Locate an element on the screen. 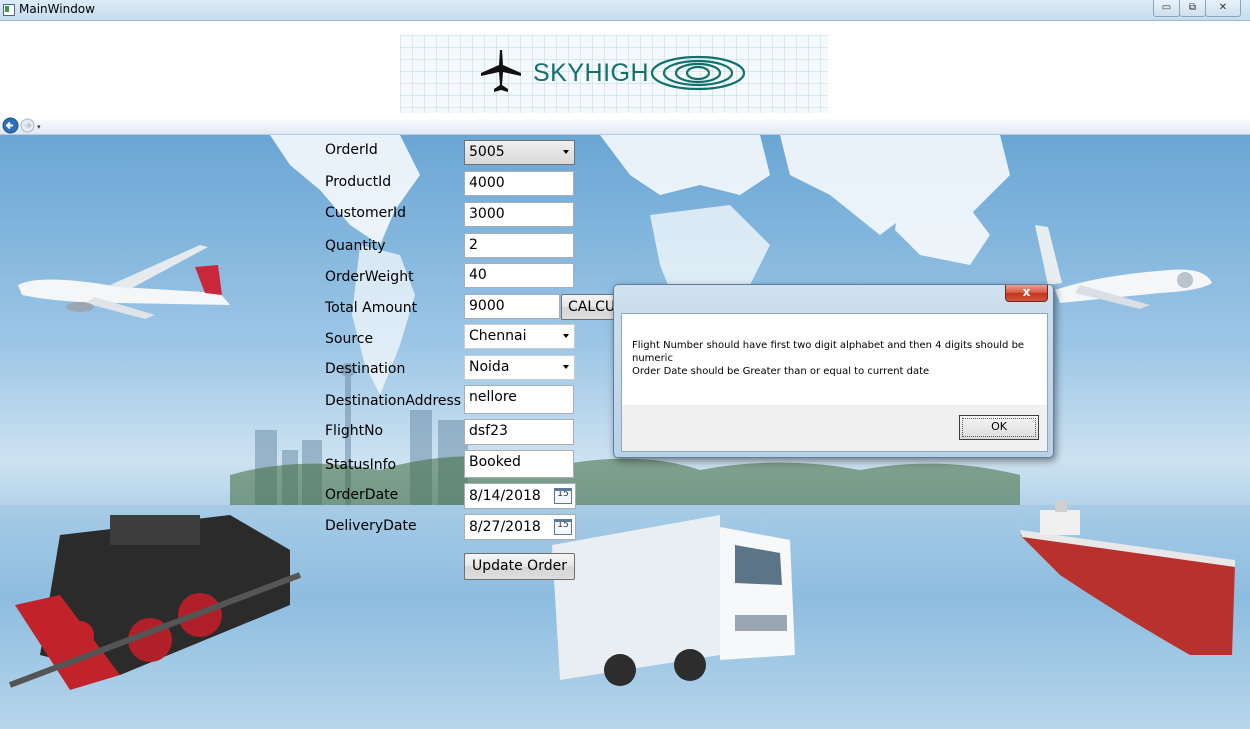 The image size is (1250, 729). calculate-button: CALCU is located at coordinates (589, 307).